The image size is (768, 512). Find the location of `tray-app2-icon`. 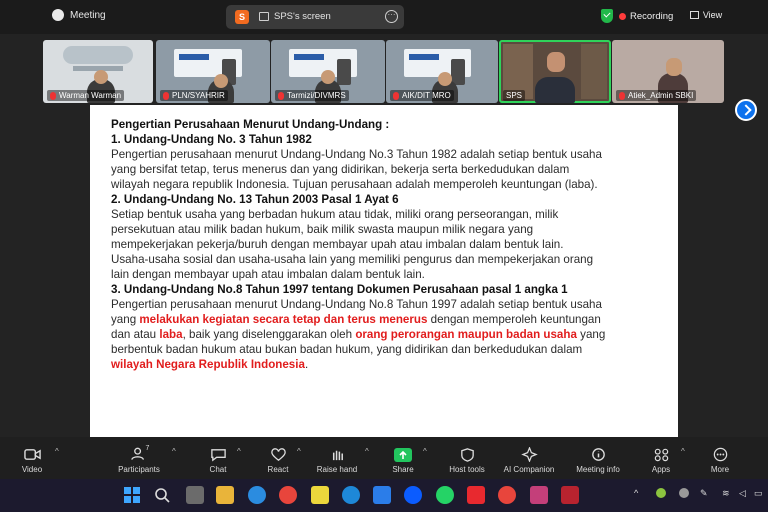

tray-app2-icon is located at coordinates (684, 493).